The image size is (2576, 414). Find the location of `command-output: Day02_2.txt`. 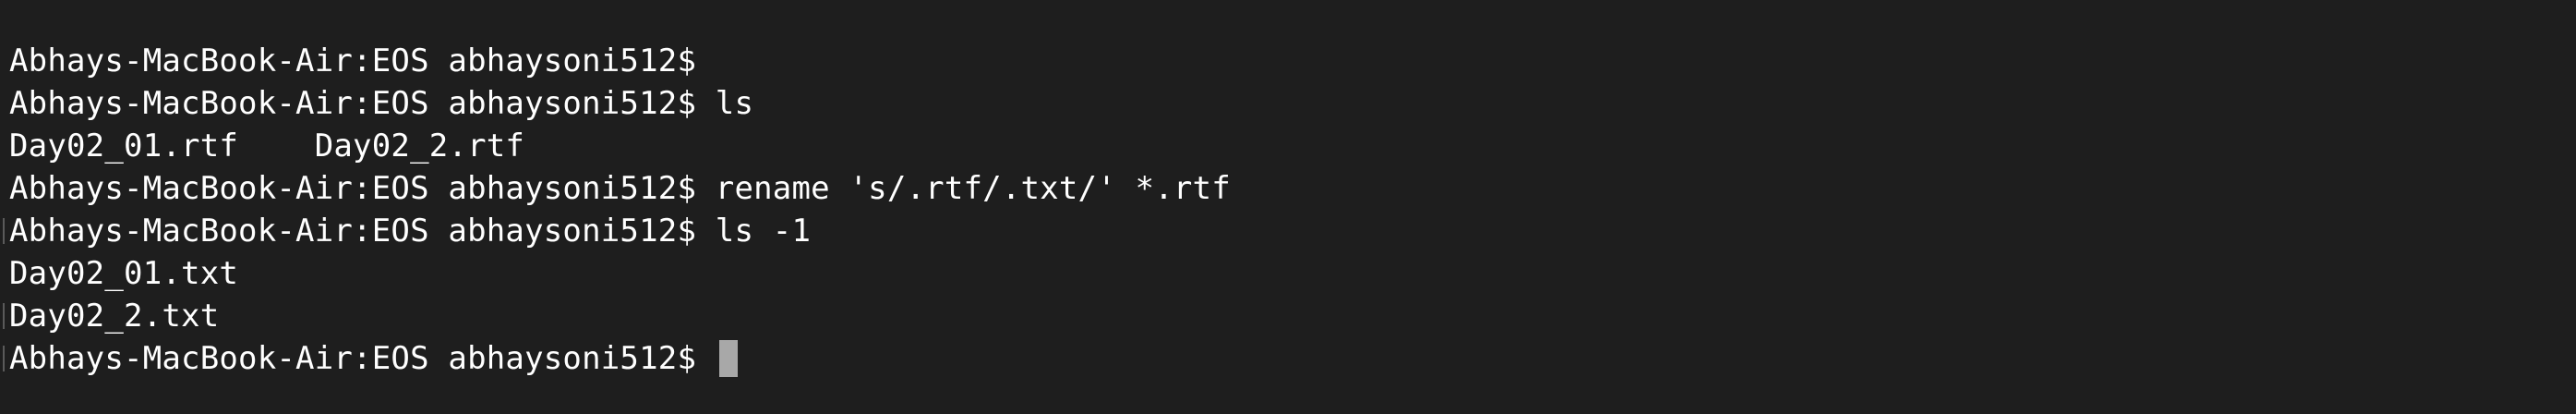

command-output: Day02_2.txt is located at coordinates (114, 316).